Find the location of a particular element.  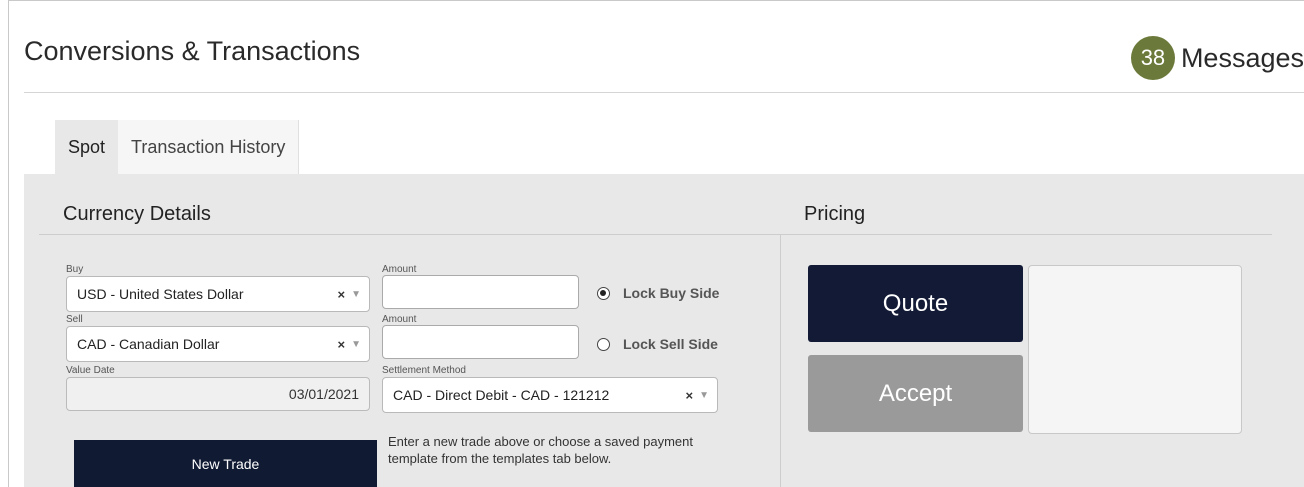

settlement-method-select: CAD - Direct Debit - CAD - 121212 × ▼ is located at coordinates (550, 395).